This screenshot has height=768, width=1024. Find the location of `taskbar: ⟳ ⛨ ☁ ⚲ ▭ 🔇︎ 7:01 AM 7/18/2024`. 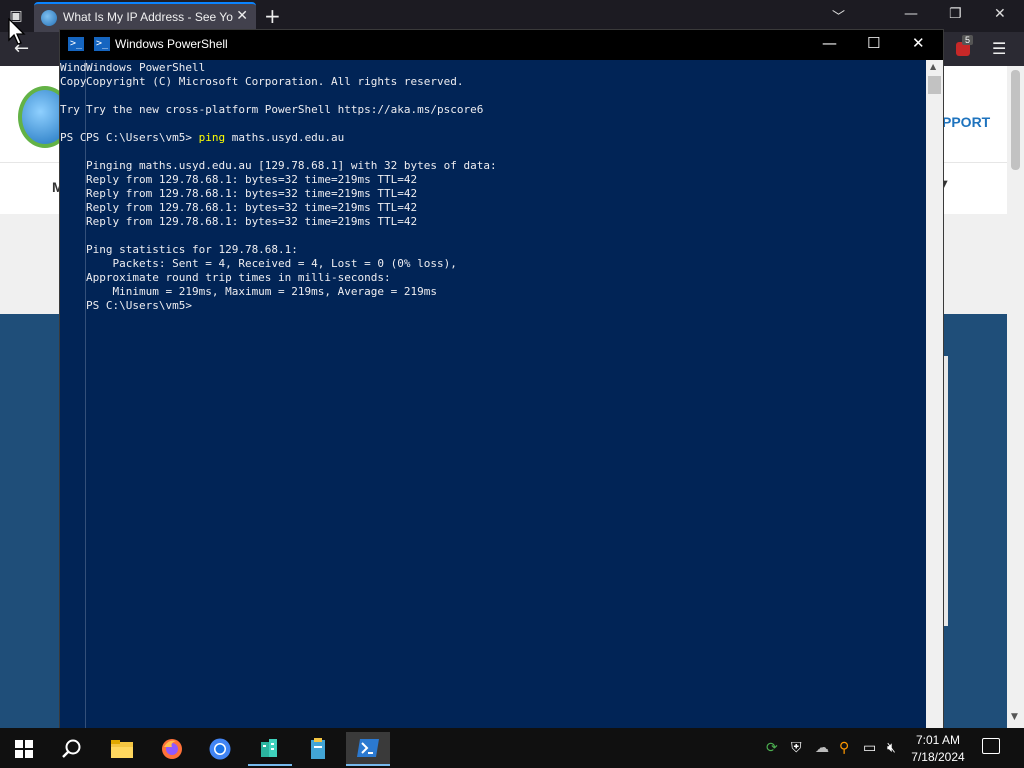

taskbar: ⟳ ⛨ ☁ ⚲ ▭ 🔇︎ 7:01 AM 7/18/2024 is located at coordinates (512, 748).